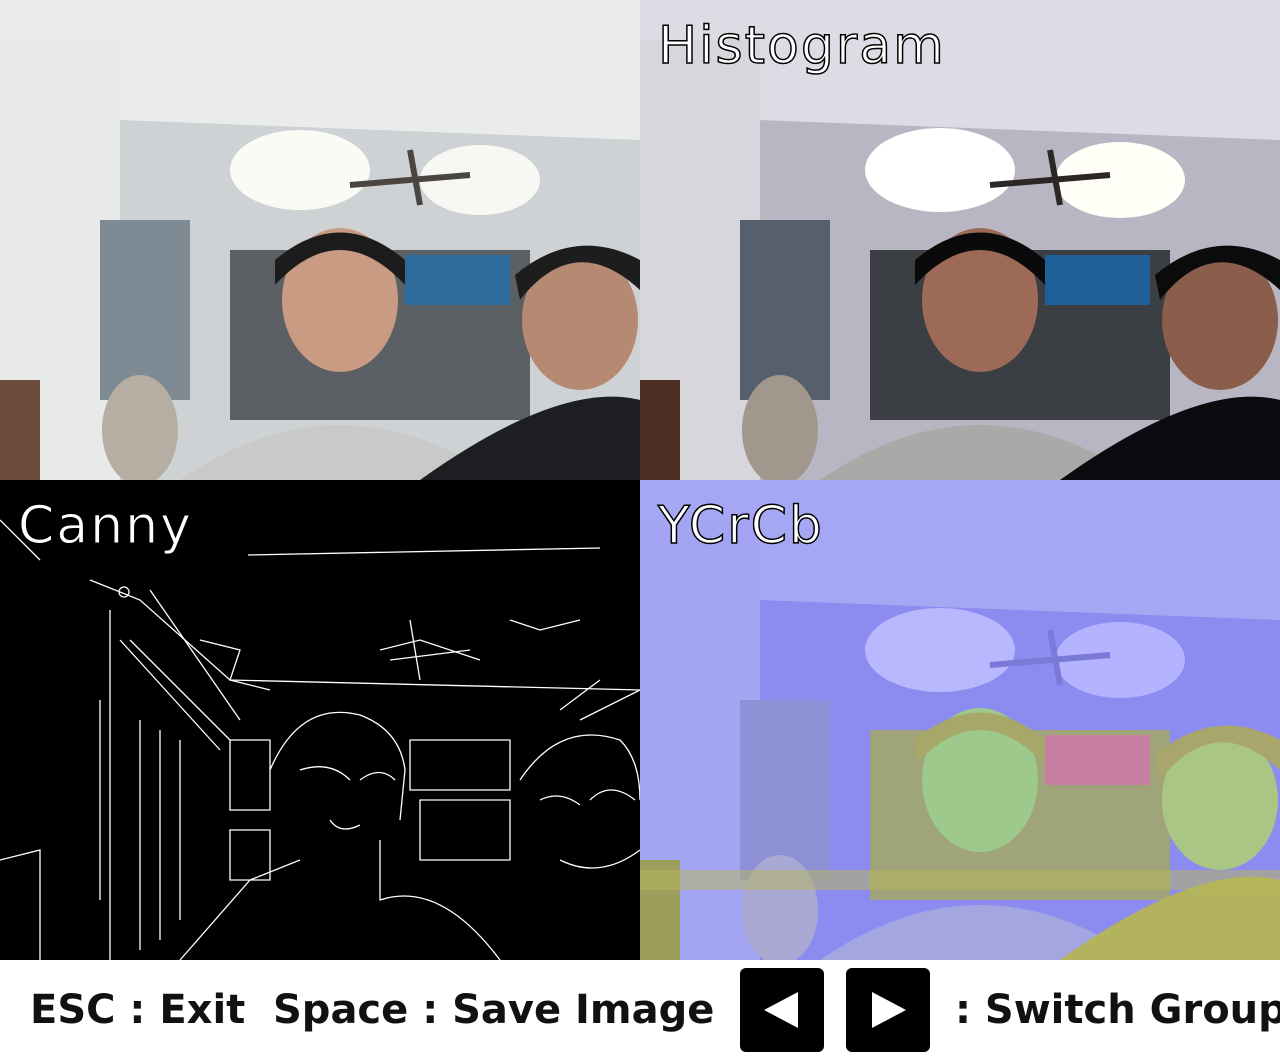 This screenshot has width=1280, height=1060. I want to click on switch-group-hint: : Switch Group, so click(1117, 1010).